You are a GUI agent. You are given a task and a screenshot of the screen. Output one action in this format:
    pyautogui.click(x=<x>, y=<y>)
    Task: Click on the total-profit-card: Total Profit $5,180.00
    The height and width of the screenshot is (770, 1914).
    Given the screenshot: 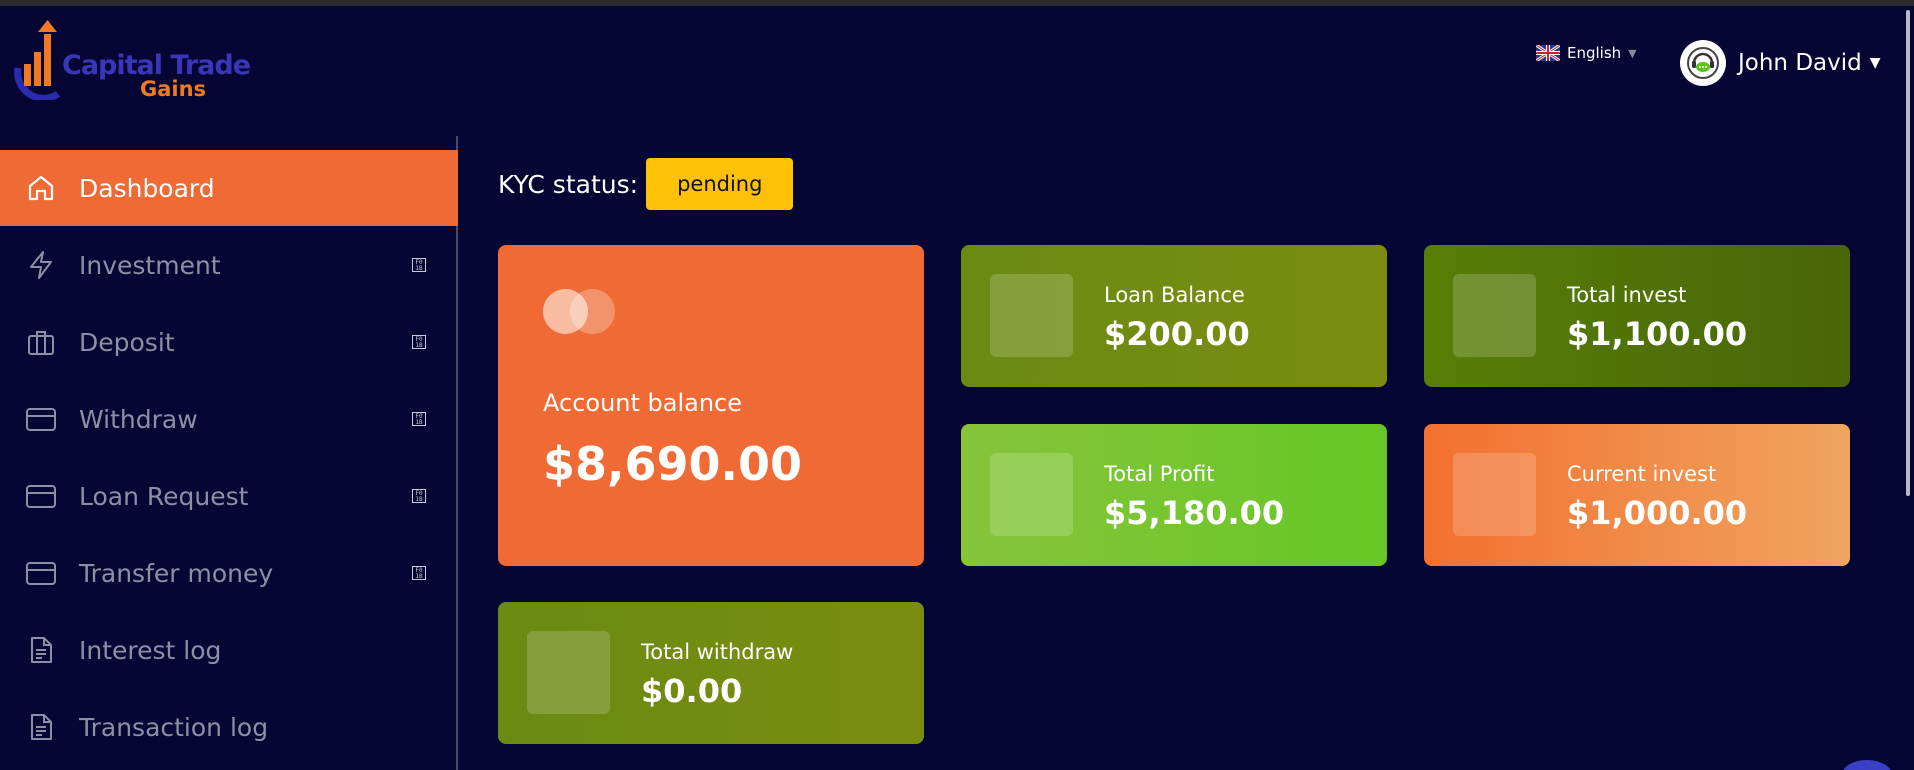 What is the action you would take?
    pyautogui.click(x=1174, y=495)
    